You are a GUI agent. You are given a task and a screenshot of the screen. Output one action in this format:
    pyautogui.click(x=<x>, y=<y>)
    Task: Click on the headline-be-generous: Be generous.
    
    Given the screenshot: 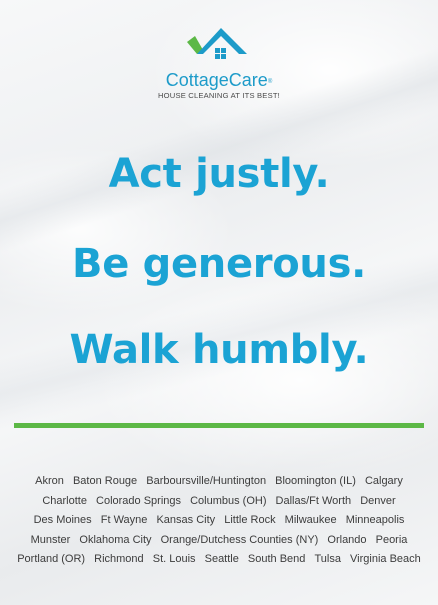 What is the action you would take?
    pyautogui.click(x=219, y=264)
    